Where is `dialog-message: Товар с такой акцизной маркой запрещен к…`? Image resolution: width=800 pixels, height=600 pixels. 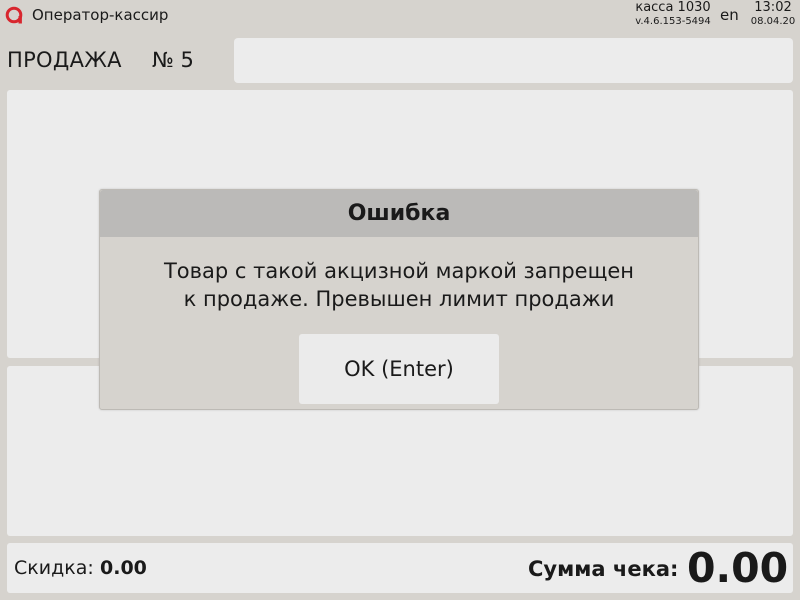 dialog-message: Товар с такой акцизной маркой запрещен к… is located at coordinates (399, 285).